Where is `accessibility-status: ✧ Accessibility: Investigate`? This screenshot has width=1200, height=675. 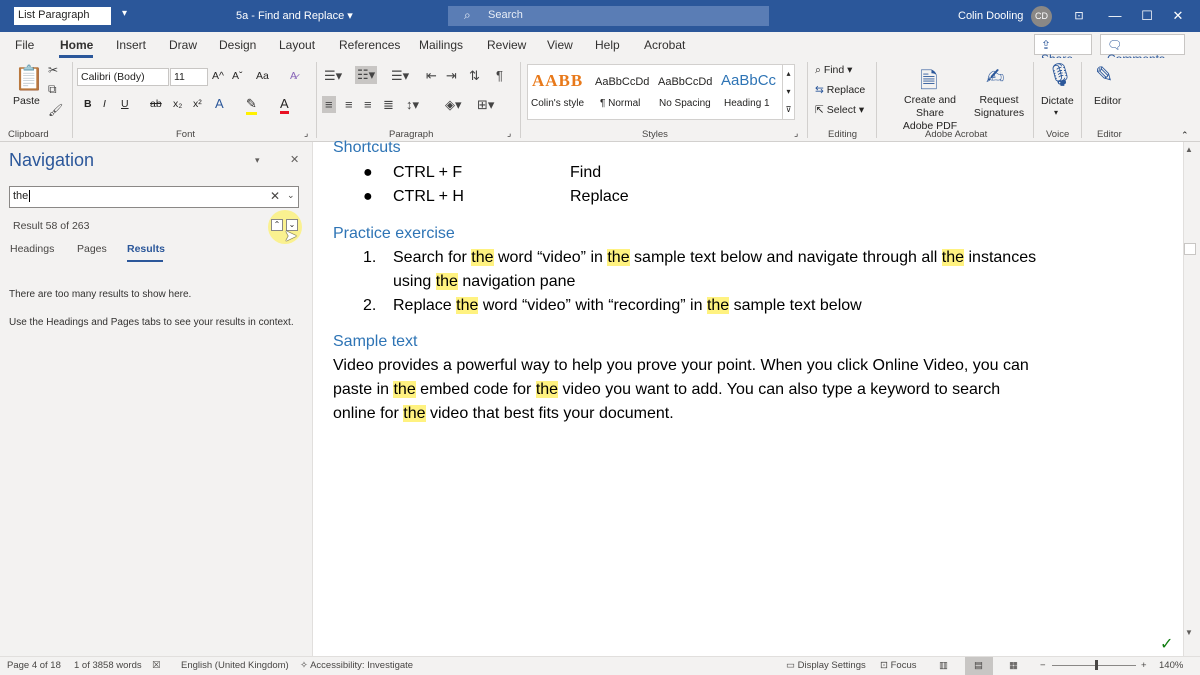
accessibility-status: ✧ Accessibility: Investigate is located at coordinates (356, 665).